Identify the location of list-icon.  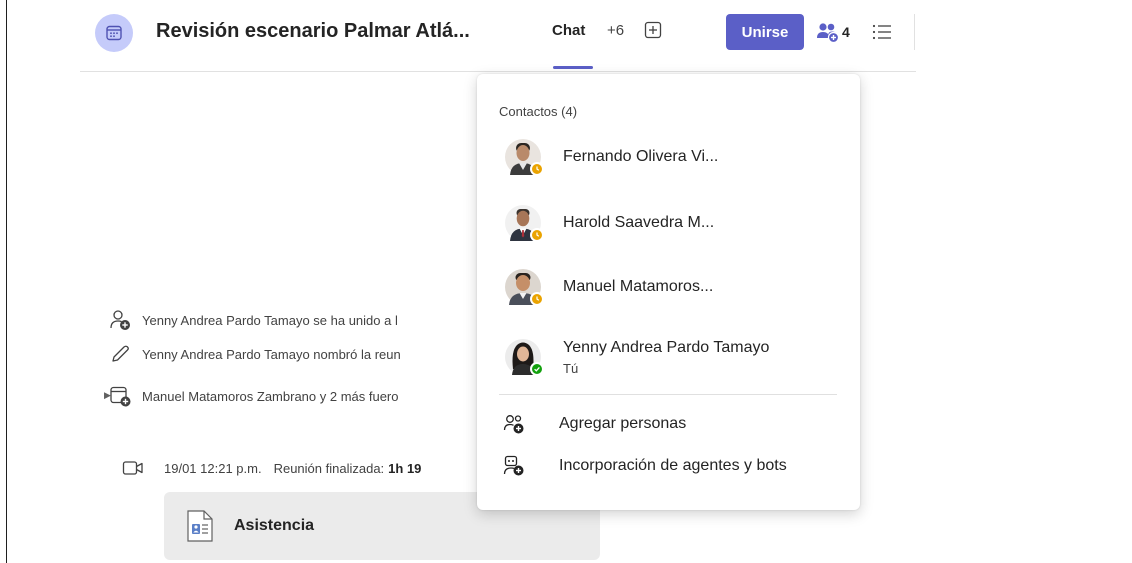
(882, 32).